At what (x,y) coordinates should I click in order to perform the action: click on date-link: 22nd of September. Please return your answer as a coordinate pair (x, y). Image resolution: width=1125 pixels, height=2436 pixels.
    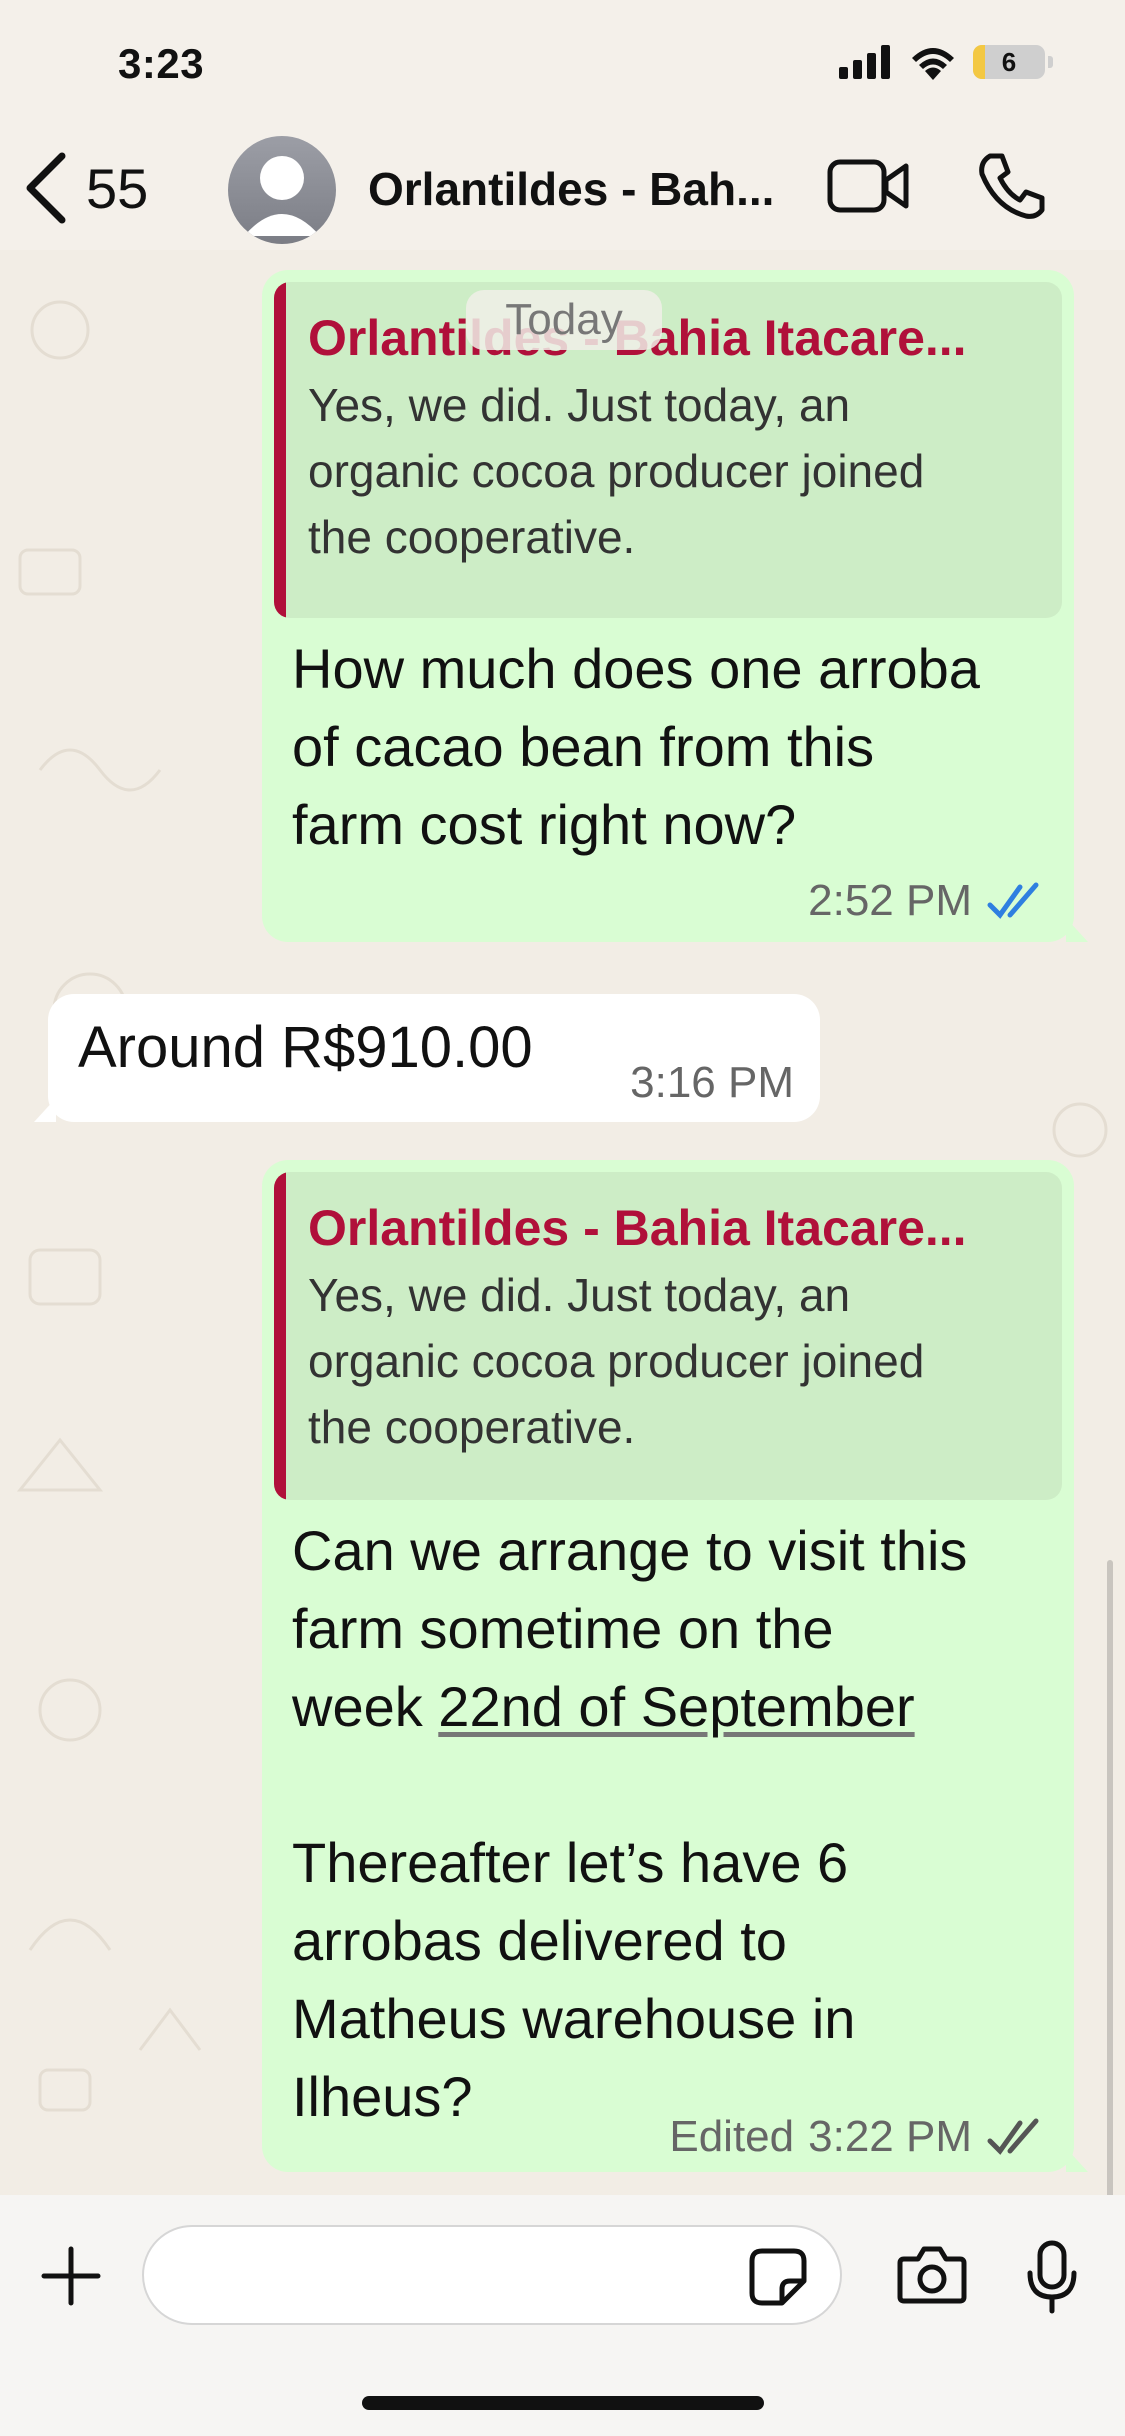
    Looking at the image, I should click on (676, 1706).